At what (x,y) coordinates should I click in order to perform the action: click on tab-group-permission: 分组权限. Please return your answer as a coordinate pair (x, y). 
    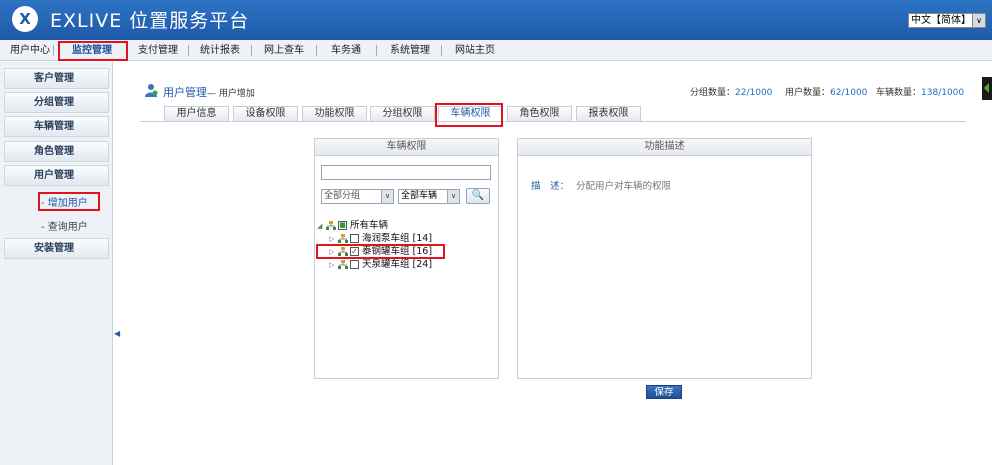
    Looking at the image, I should click on (402, 113).